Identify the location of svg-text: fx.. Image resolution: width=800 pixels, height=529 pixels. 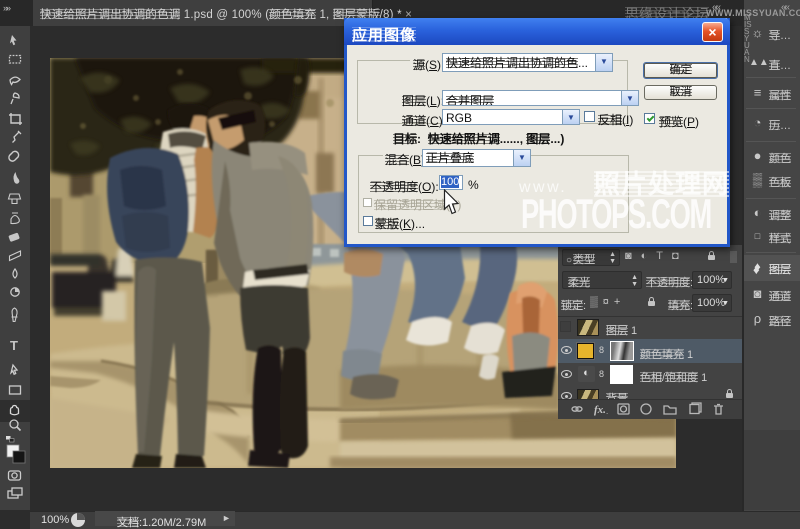
(600, 410).